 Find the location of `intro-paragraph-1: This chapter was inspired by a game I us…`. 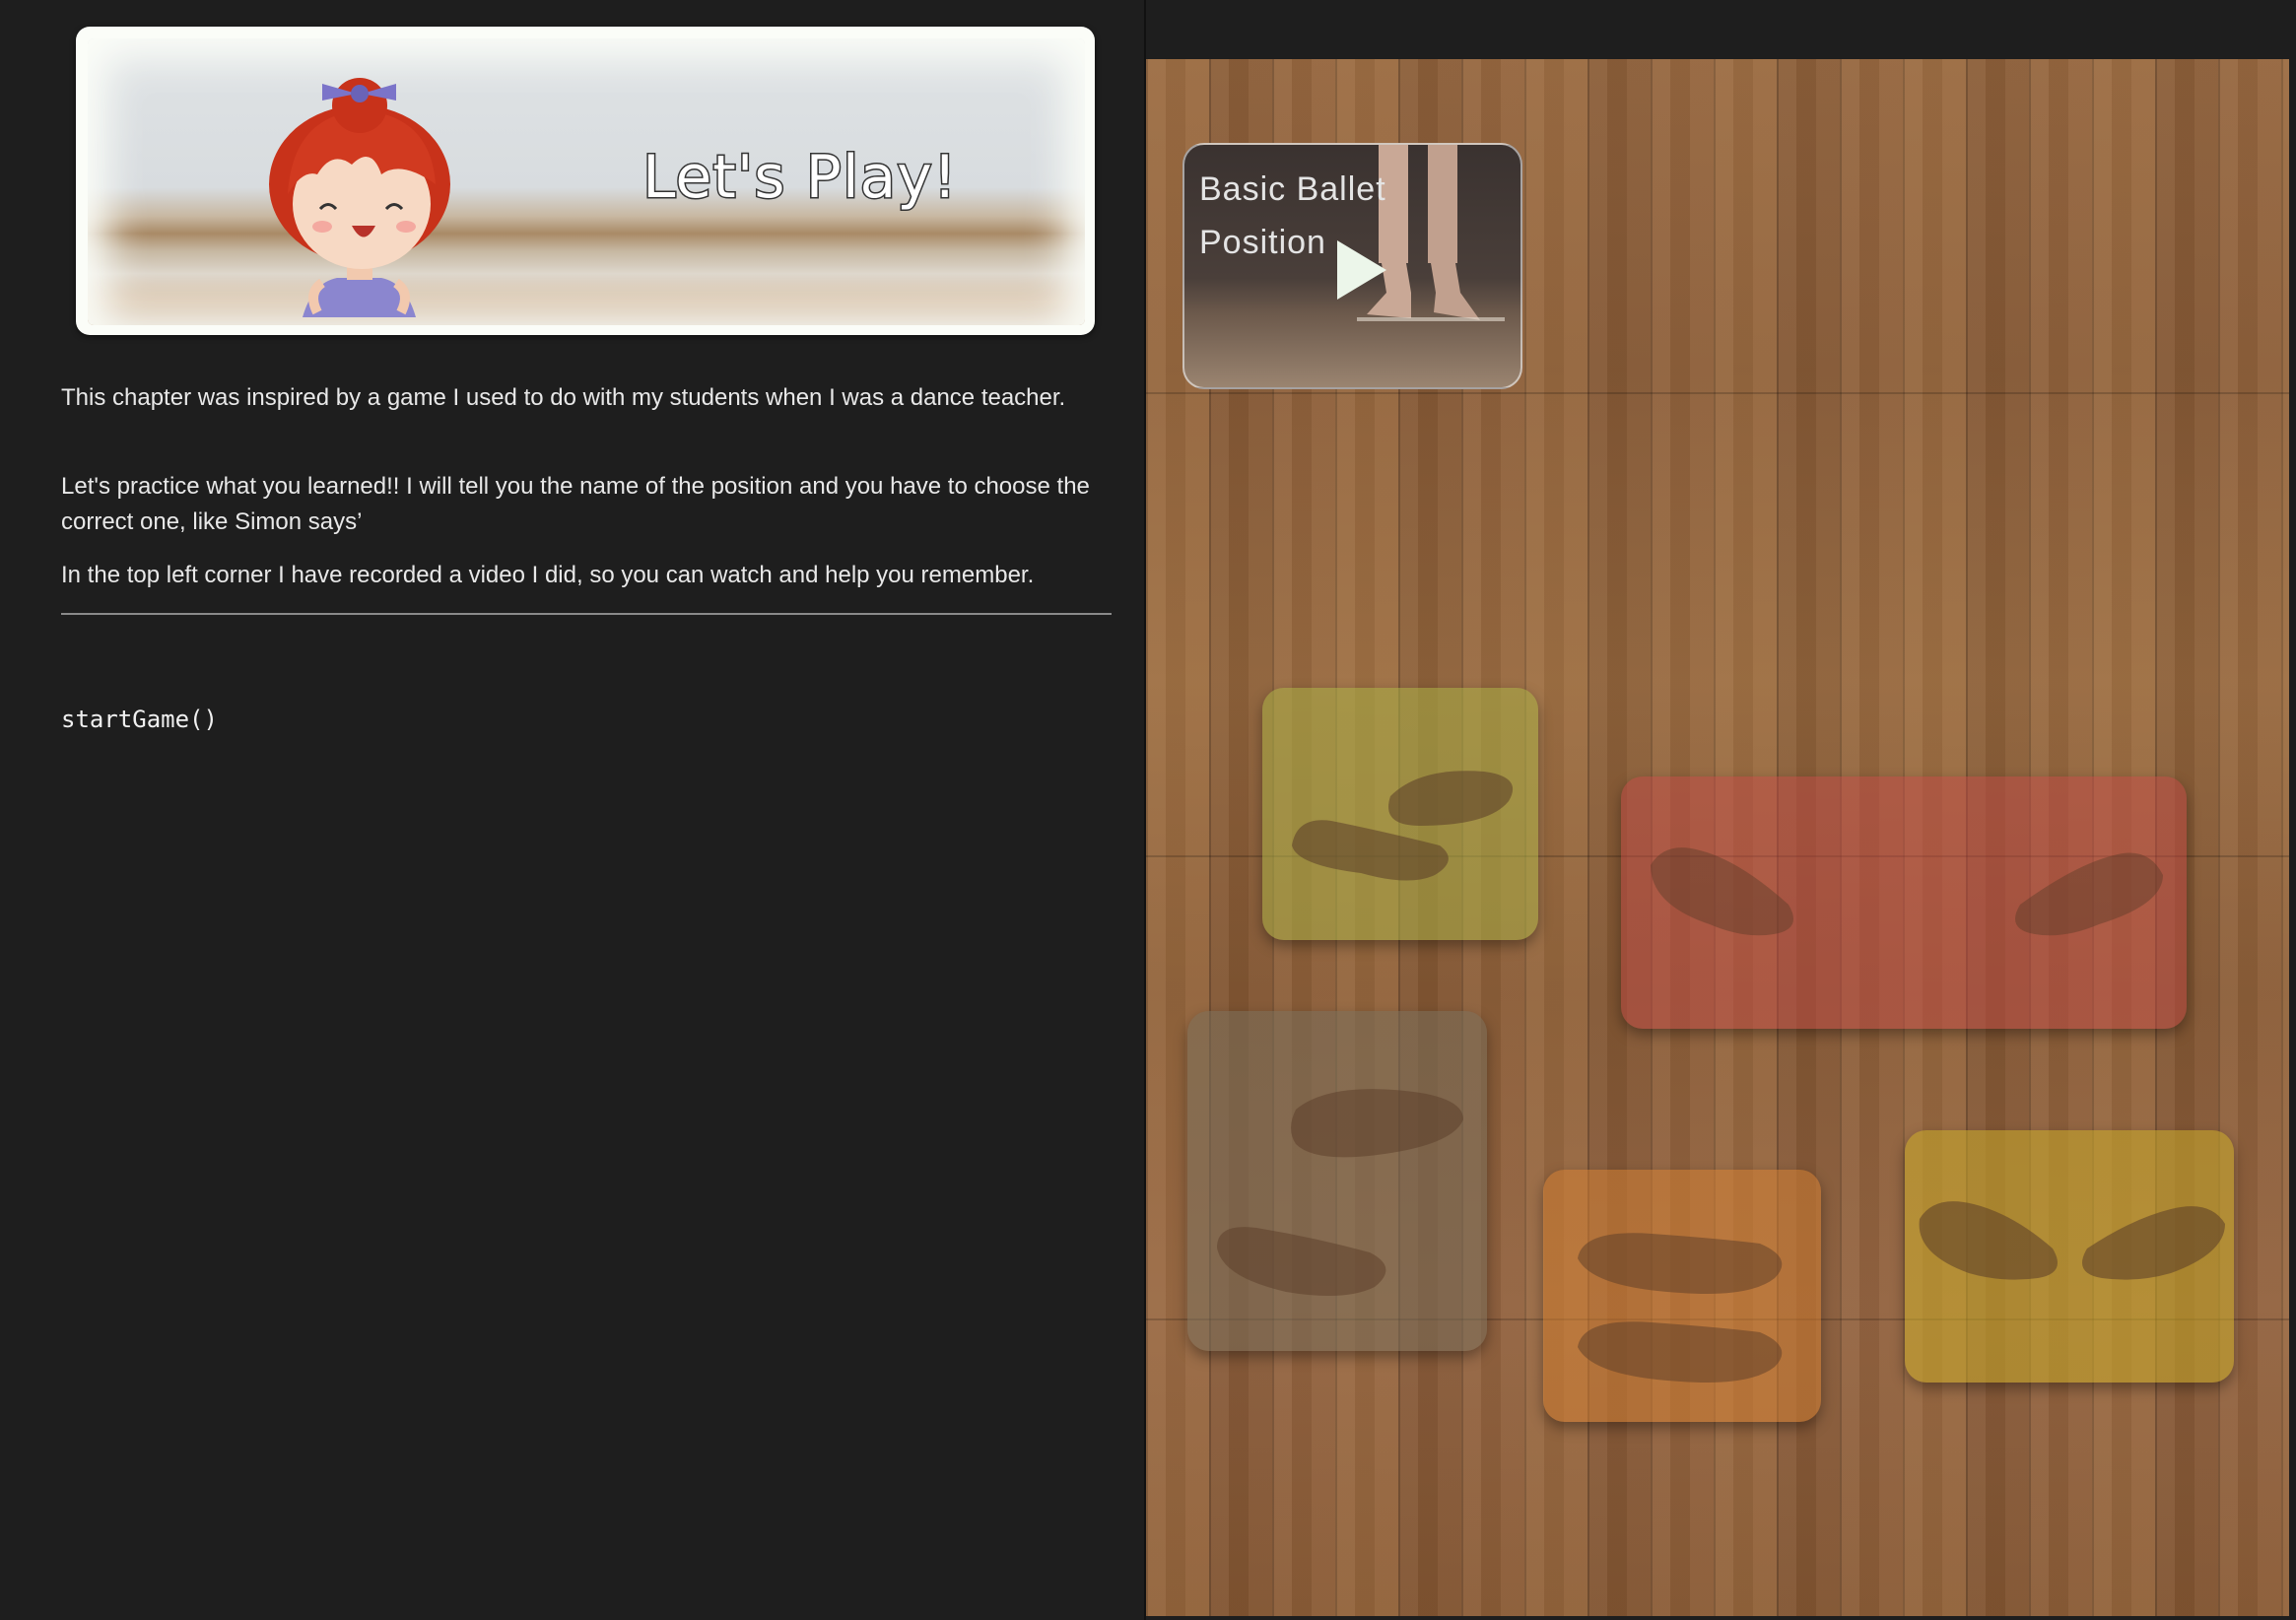

intro-paragraph-1: This chapter was inspired by a game I us… is located at coordinates (563, 398).